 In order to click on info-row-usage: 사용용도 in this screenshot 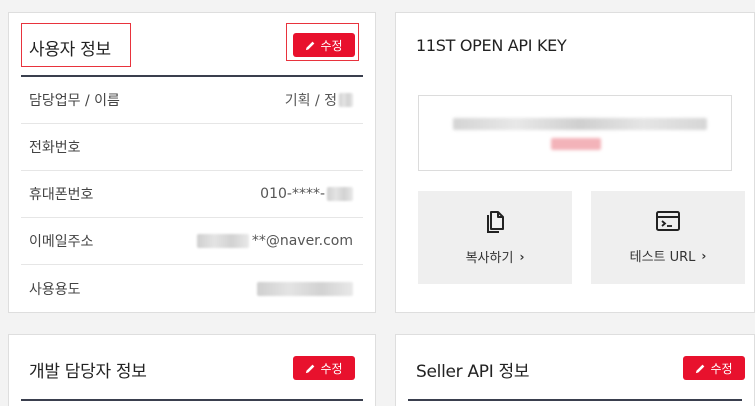, I will do `click(192, 288)`.